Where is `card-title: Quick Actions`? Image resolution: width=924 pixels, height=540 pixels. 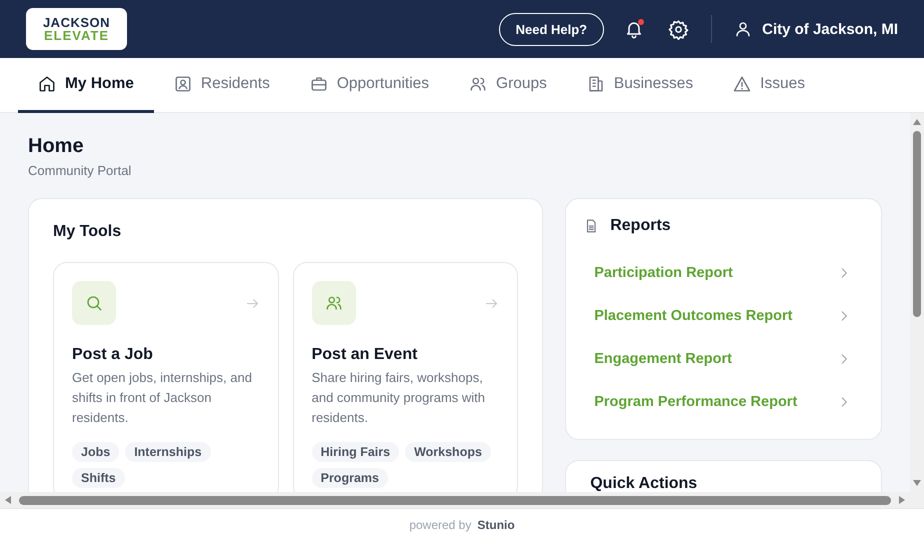 card-title: Quick Actions is located at coordinates (644, 483).